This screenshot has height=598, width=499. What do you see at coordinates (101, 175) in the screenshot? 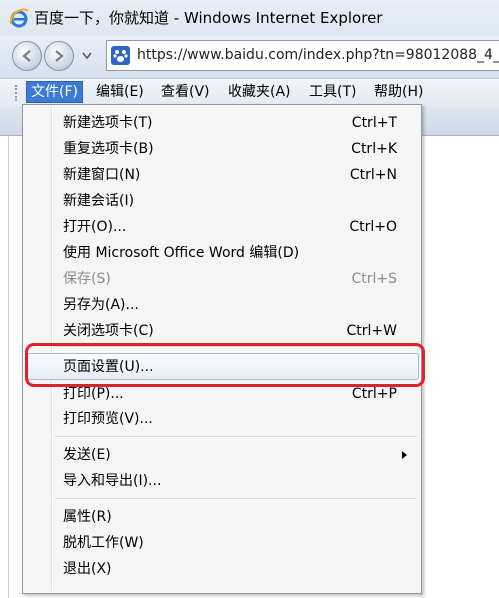
I see `menu-item-new-window: 新建窗口(N)` at bounding box center [101, 175].